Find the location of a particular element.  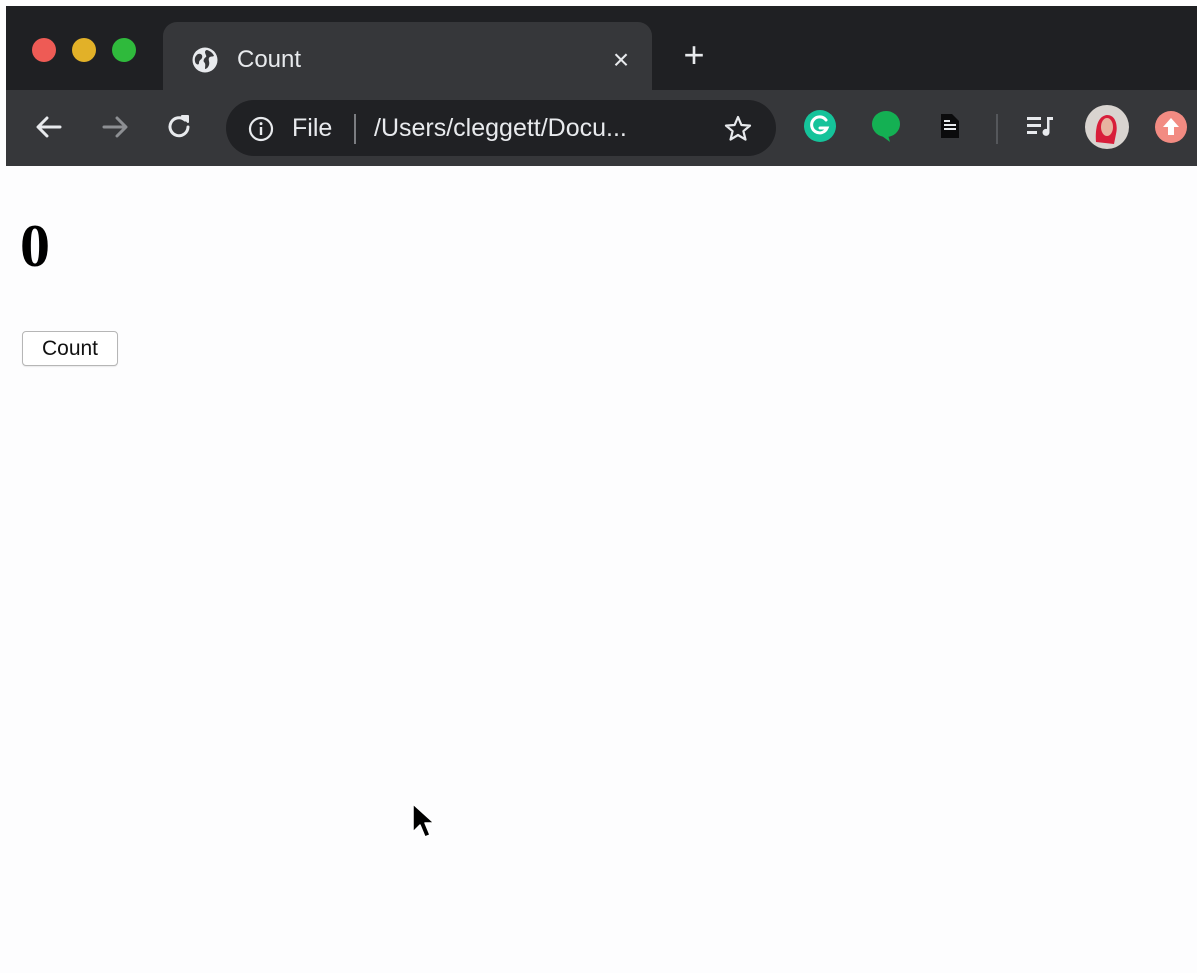

url-scheme-label: File is located at coordinates (312, 128).